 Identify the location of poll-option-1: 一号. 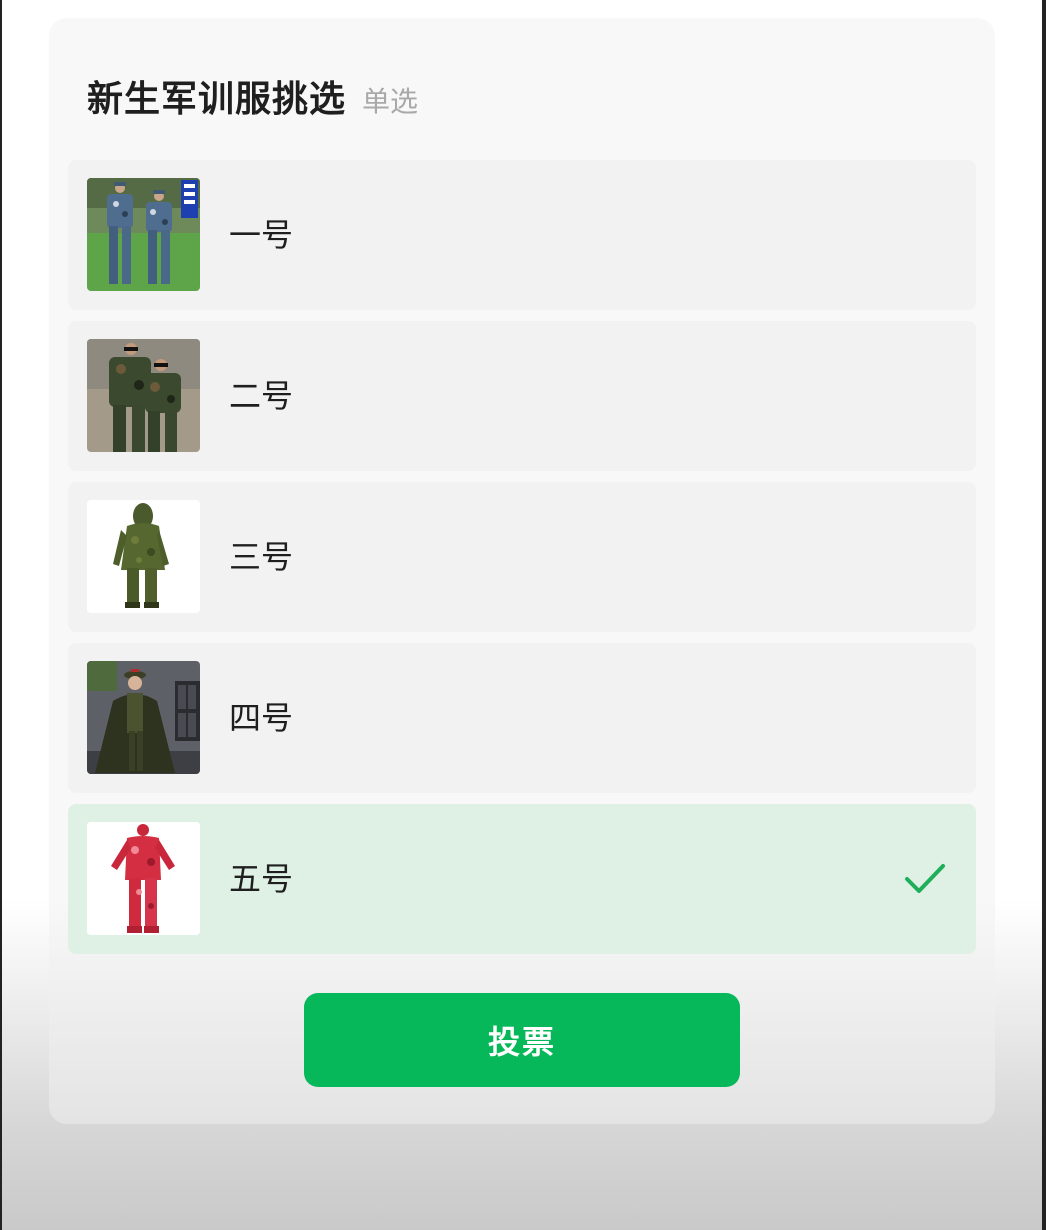
(522, 235).